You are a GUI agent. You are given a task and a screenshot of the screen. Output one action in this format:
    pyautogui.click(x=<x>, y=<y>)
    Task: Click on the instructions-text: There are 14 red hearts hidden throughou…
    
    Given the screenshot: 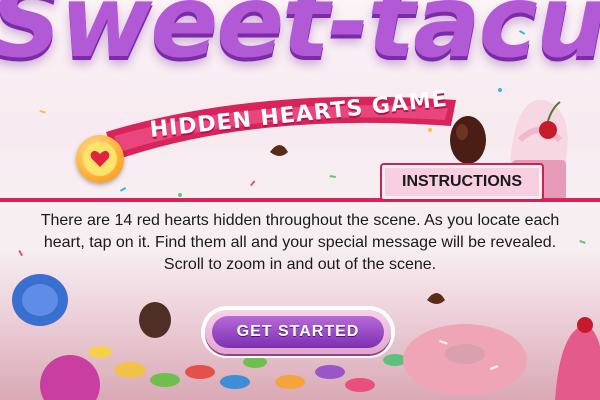 What is the action you would take?
    pyautogui.click(x=300, y=242)
    